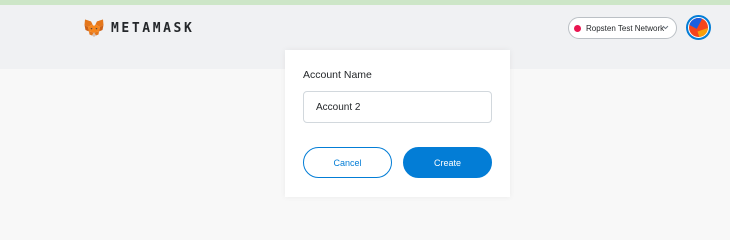 The image size is (730, 240). What do you see at coordinates (577, 28) in the screenshot?
I see `network-status-dot` at bounding box center [577, 28].